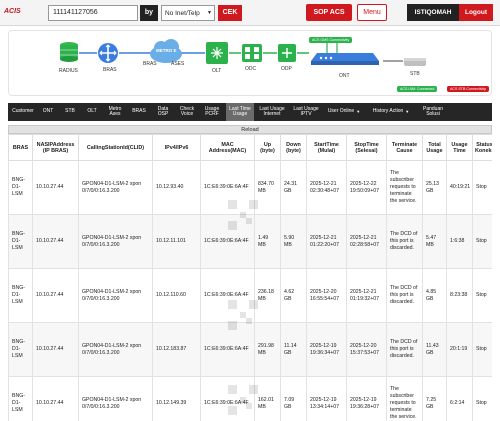 This screenshot has height=421, width=500. I want to click on odp-icon, so click(287, 55).